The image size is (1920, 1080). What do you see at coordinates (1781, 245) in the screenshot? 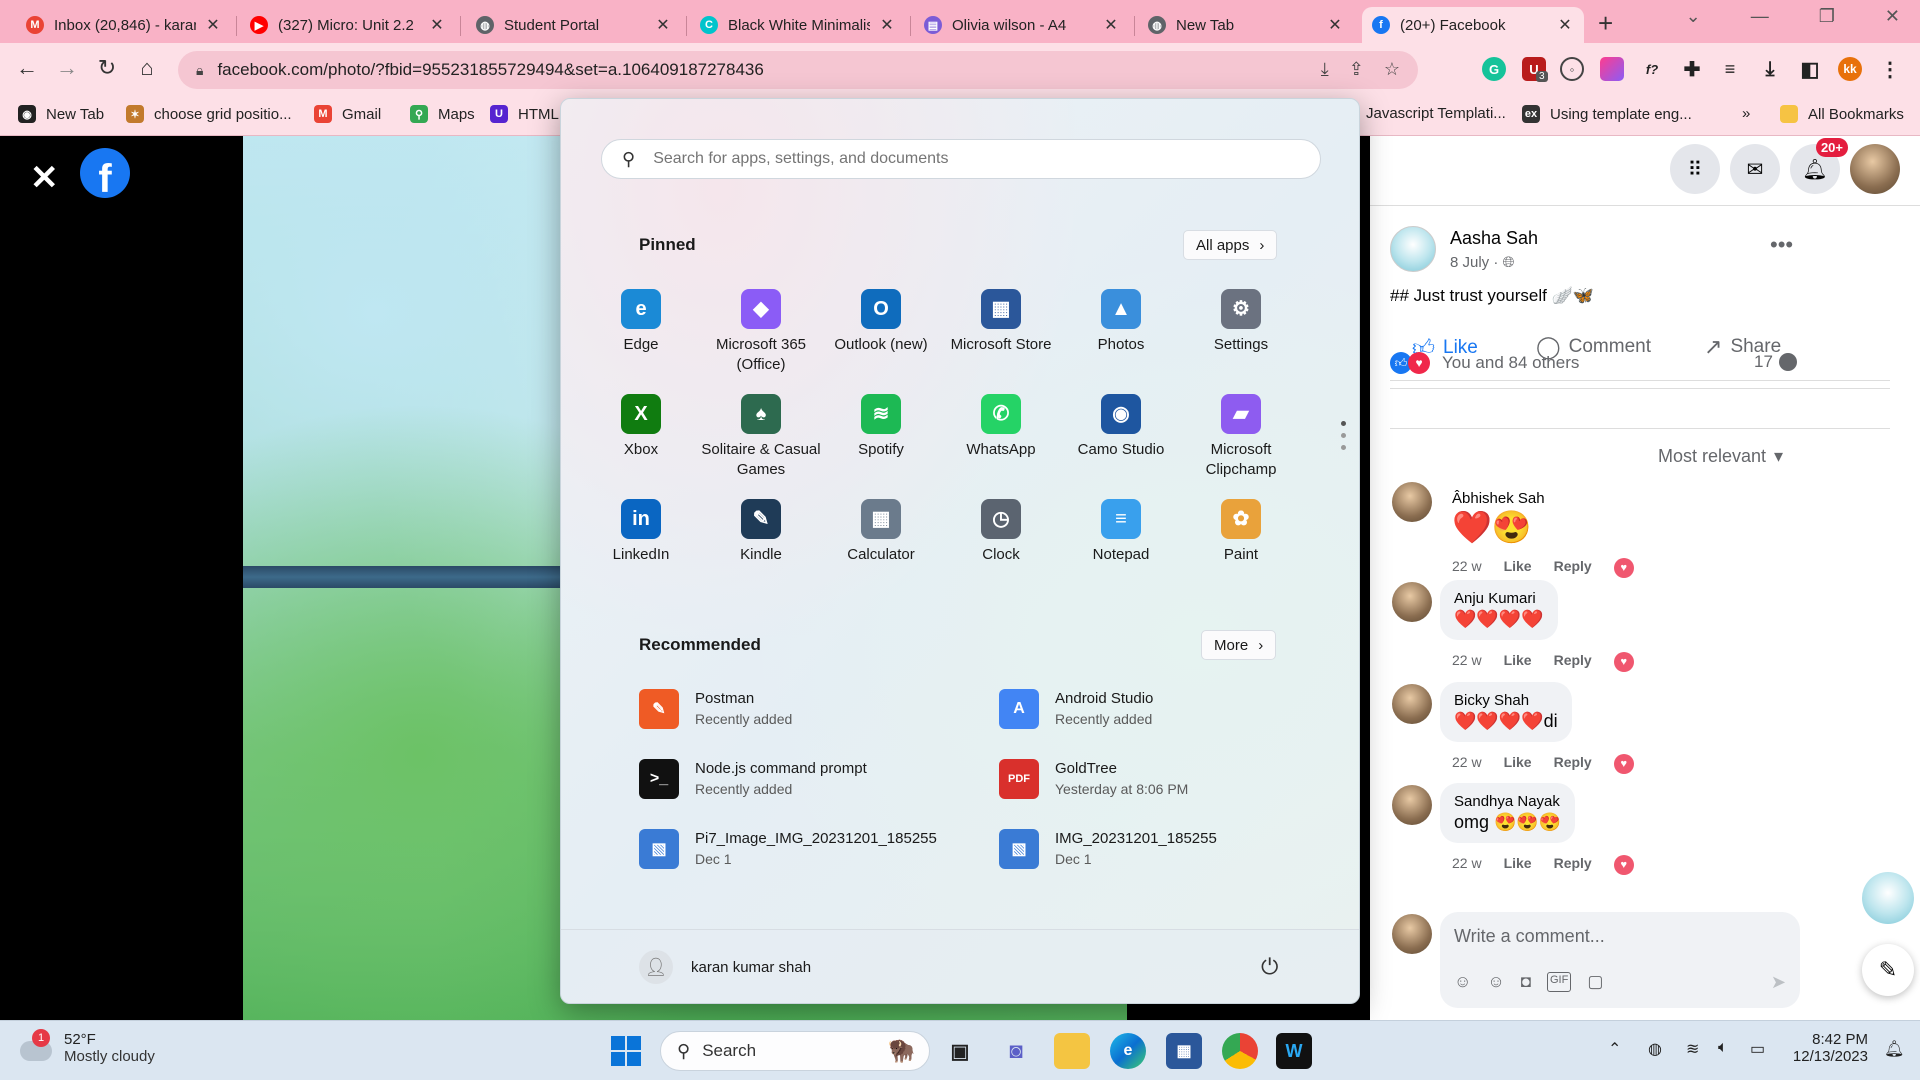
I see `more-options-icon: •••` at bounding box center [1781, 245].